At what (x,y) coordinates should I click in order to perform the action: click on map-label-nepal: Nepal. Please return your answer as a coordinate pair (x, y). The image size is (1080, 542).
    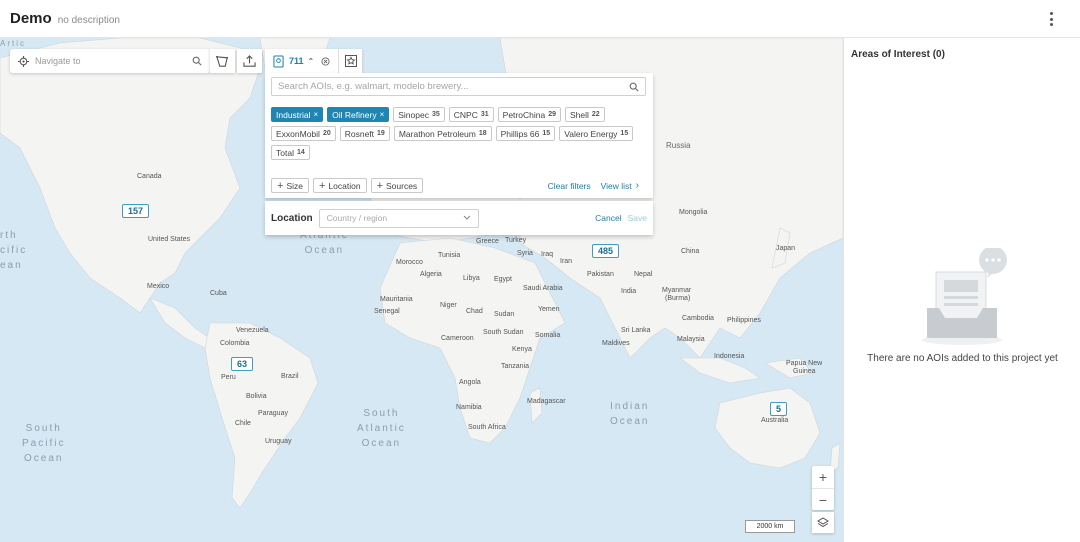
    Looking at the image, I should click on (643, 274).